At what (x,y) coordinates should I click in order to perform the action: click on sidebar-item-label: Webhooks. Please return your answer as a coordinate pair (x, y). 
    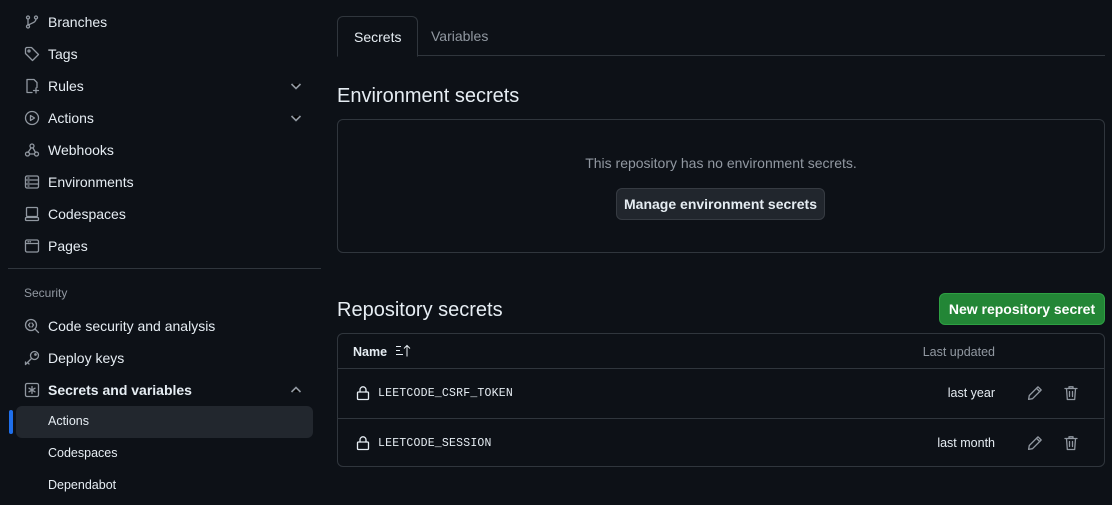
    Looking at the image, I should click on (81, 150).